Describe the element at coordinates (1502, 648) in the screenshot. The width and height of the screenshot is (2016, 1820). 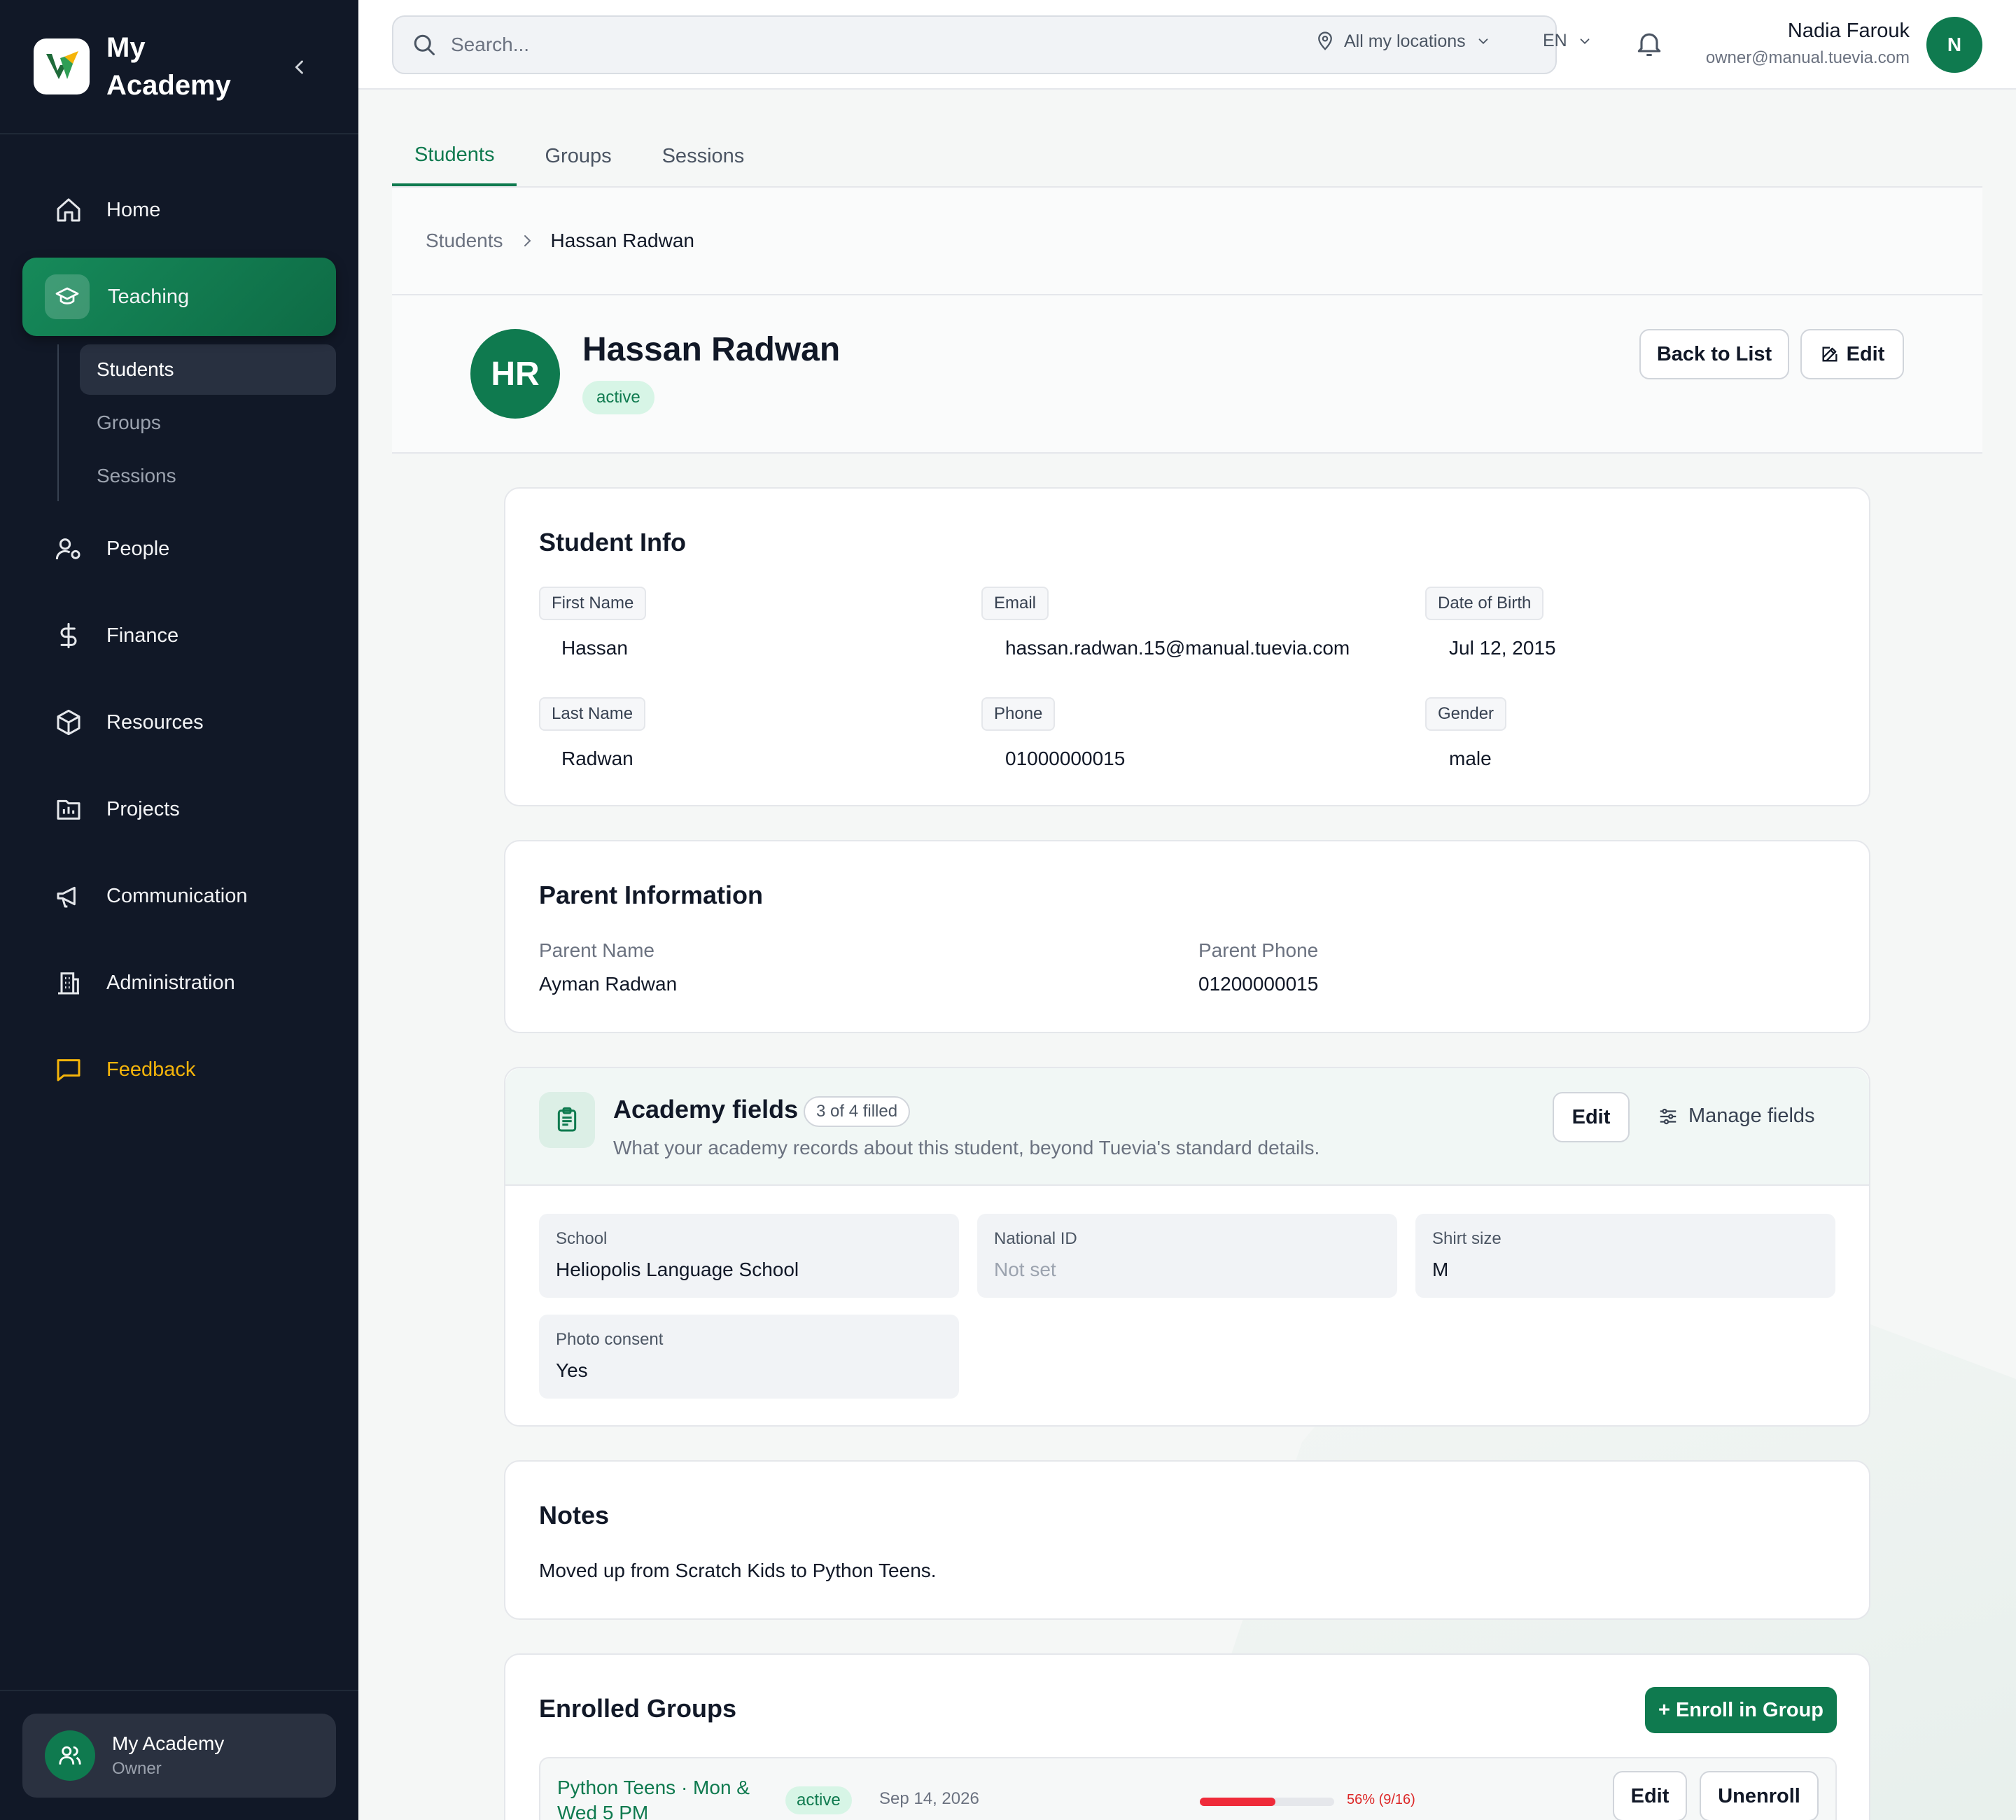
I see `dob-value: Jul 12, 2015` at that location.